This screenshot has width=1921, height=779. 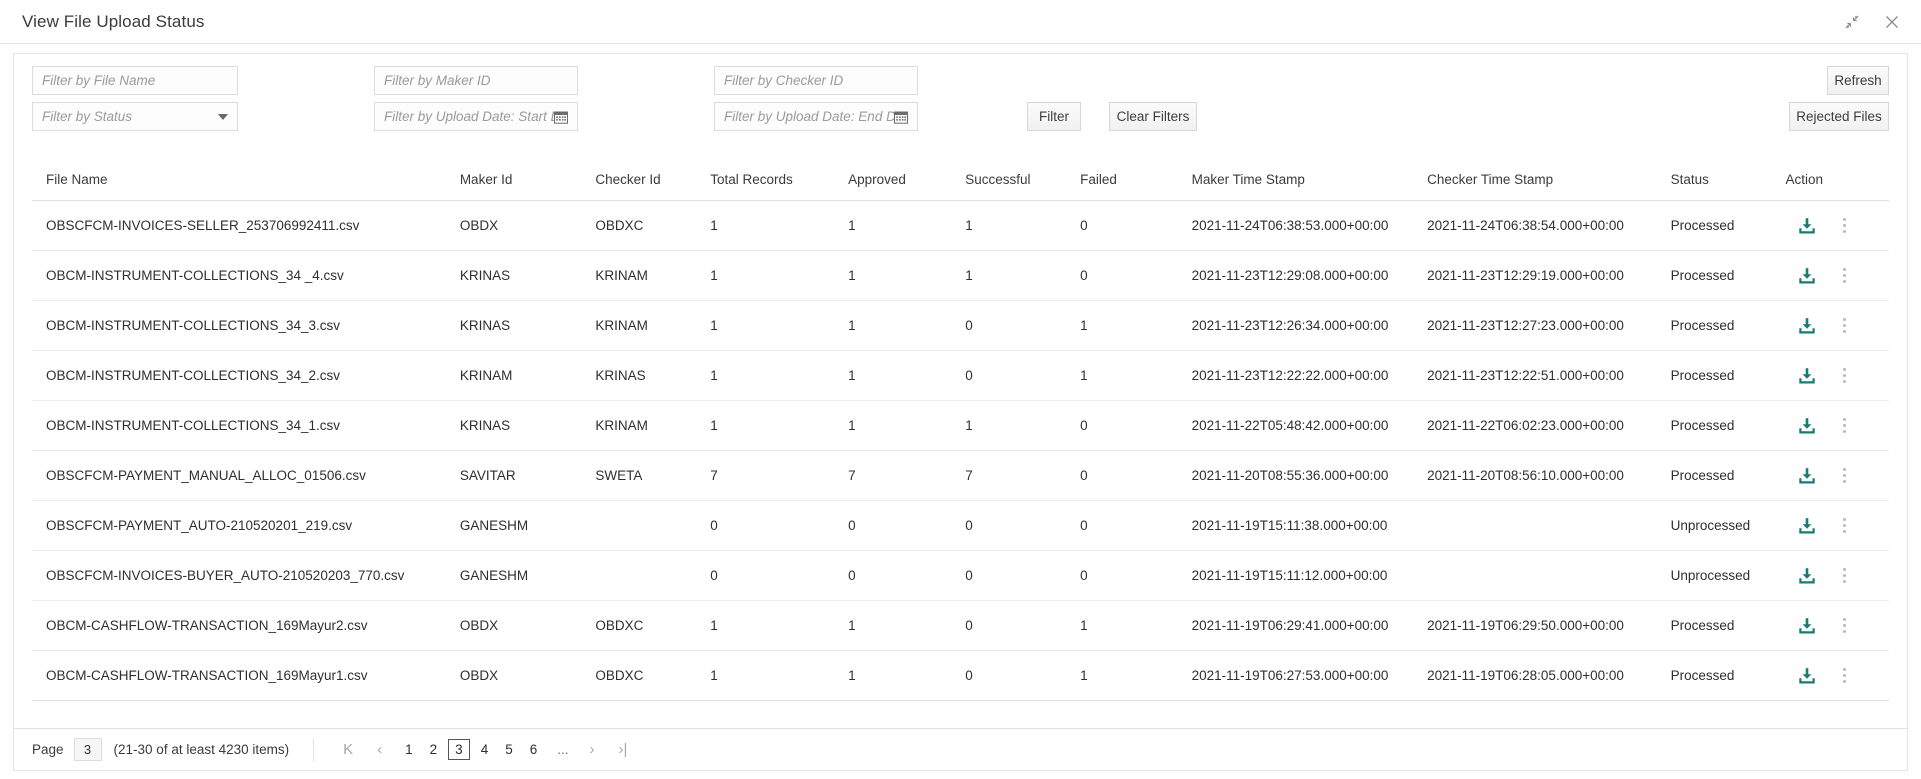 I want to click on pagination-page-1: 1, so click(x=409, y=749).